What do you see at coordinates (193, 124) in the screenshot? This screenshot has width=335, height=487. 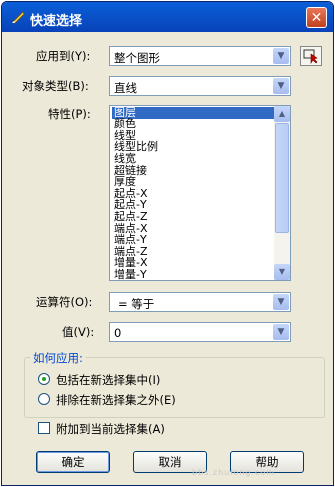 I see `list-item: 颜色` at bounding box center [193, 124].